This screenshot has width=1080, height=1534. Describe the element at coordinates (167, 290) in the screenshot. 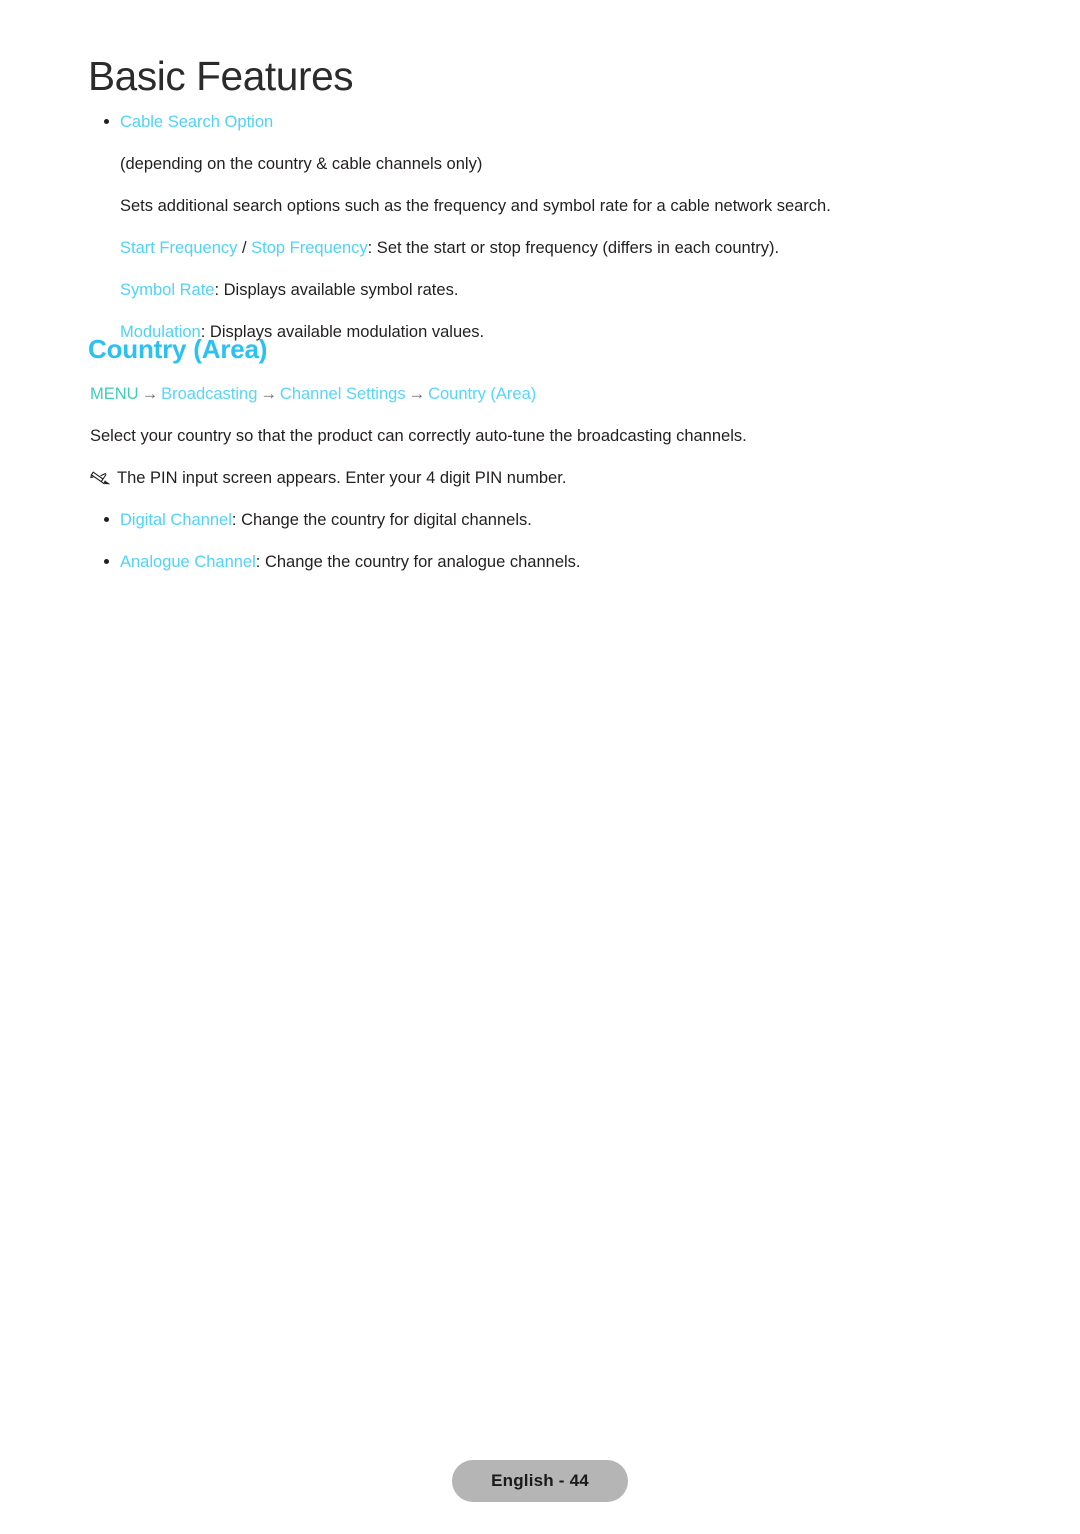

I see `term-symbol-rate: Symbol Rate` at that location.